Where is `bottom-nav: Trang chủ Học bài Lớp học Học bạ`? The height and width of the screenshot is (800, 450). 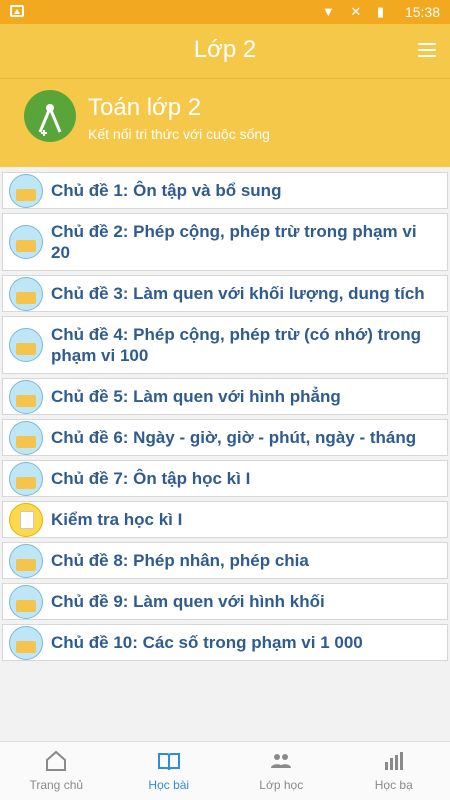
bottom-nav: Trang chủ Học bài Lớp học Học bạ is located at coordinates (225, 770).